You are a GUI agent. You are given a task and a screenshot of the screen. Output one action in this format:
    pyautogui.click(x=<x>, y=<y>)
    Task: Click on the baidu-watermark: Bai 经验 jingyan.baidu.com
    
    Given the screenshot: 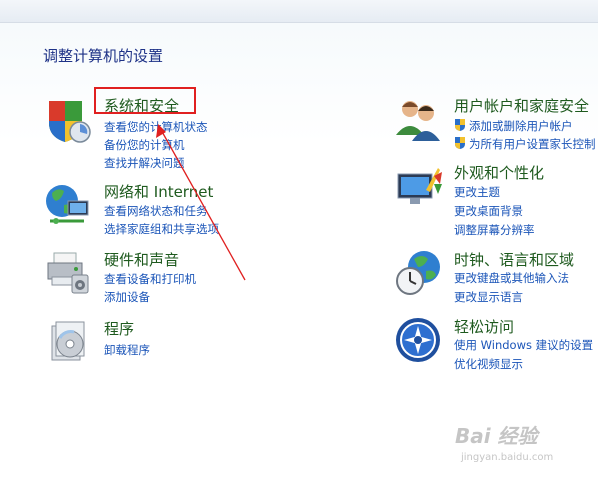 What is the action you would take?
    pyautogui.click(x=515, y=445)
    